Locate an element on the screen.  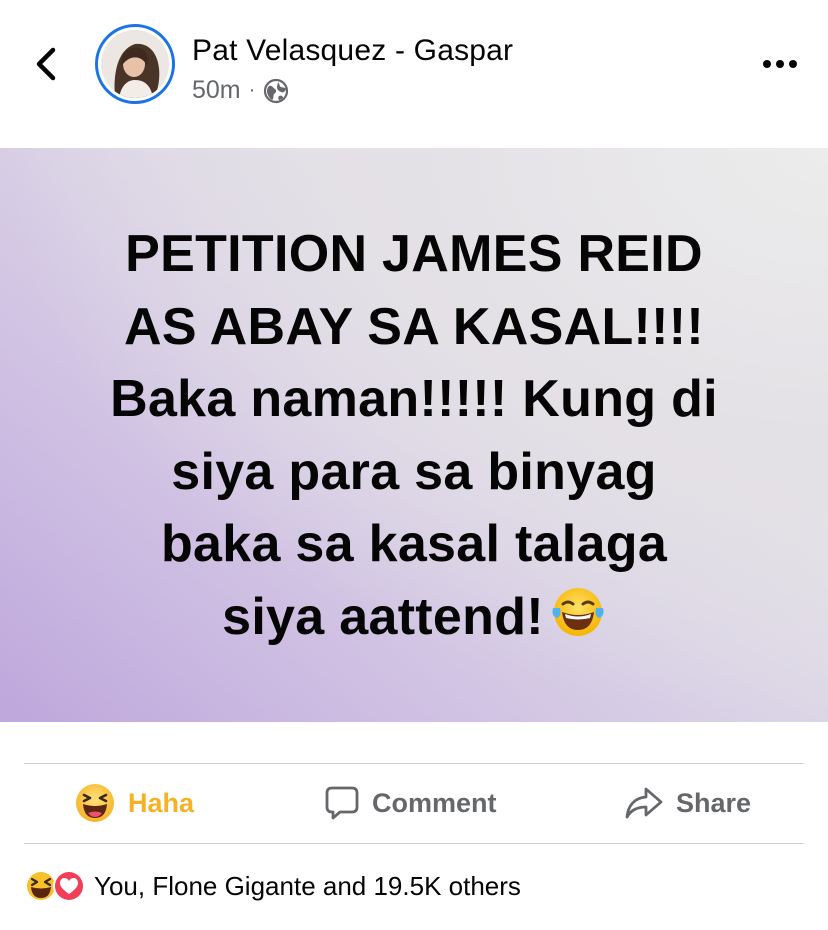
more-options-button is located at coordinates (780, 64).